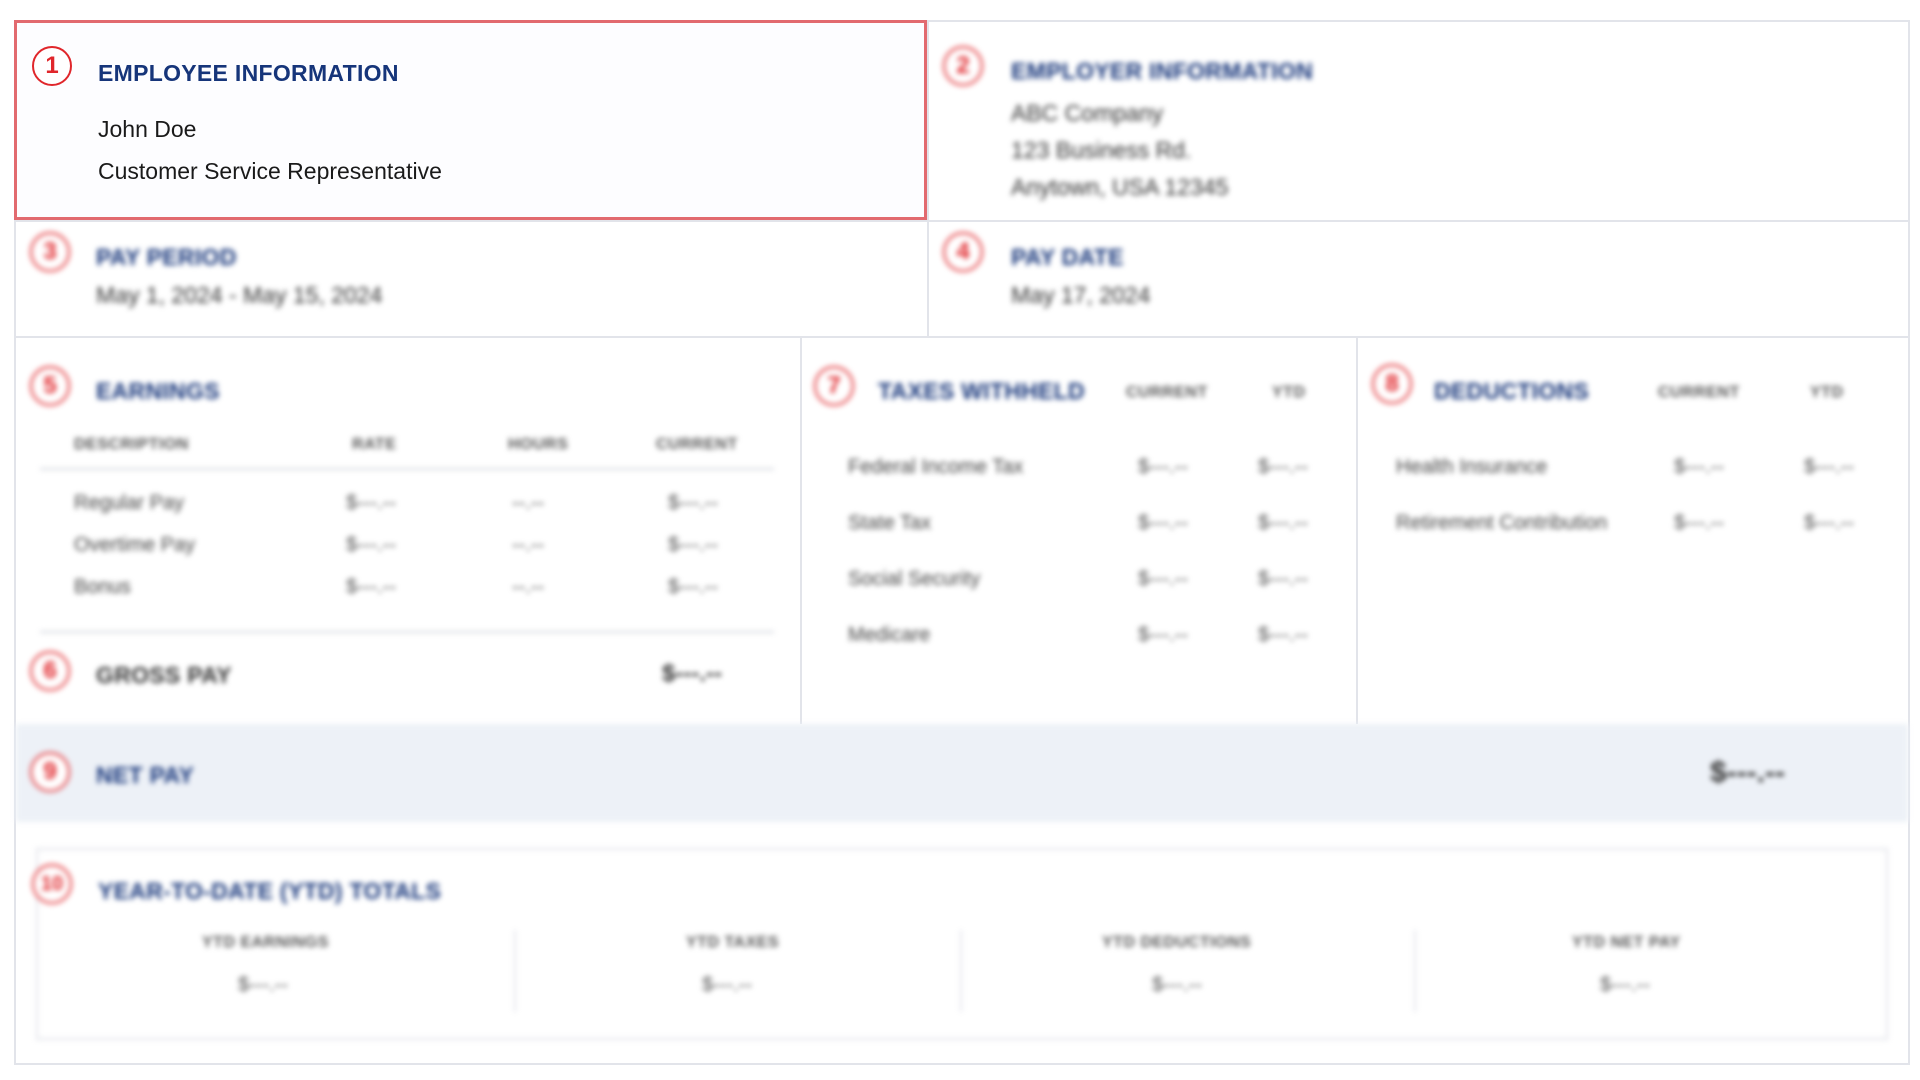 The width and height of the screenshot is (1920, 1080). Describe the element at coordinates (914, 579) in the screenshot. I see `tax-label: Social Security` at that location.